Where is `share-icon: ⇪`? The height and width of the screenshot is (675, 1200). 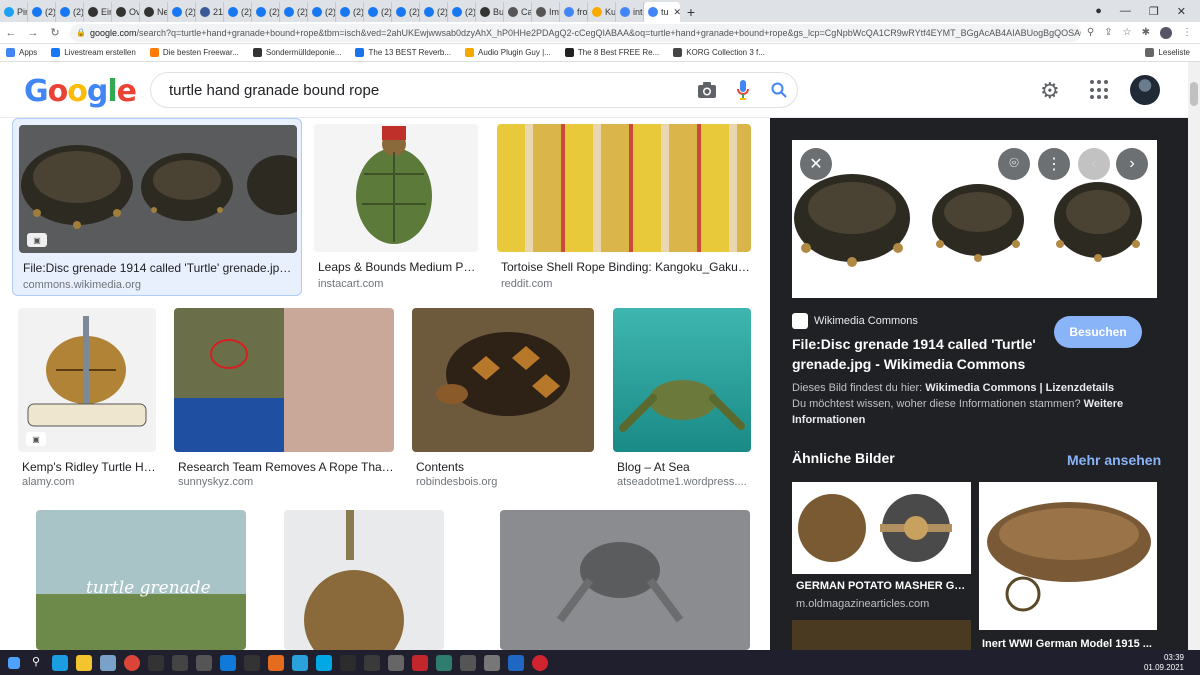 share-icon: ⇪ is located at coordinates (1108, 32).